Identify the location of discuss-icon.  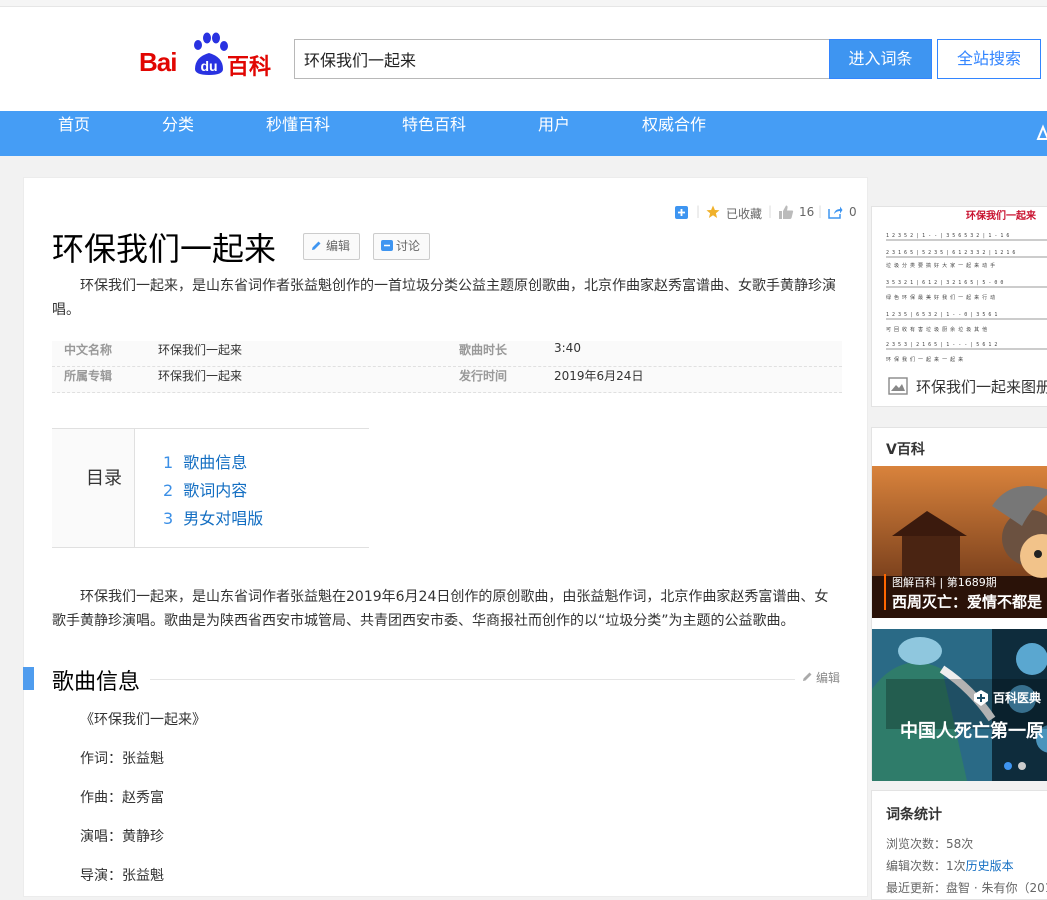
(387, 245).